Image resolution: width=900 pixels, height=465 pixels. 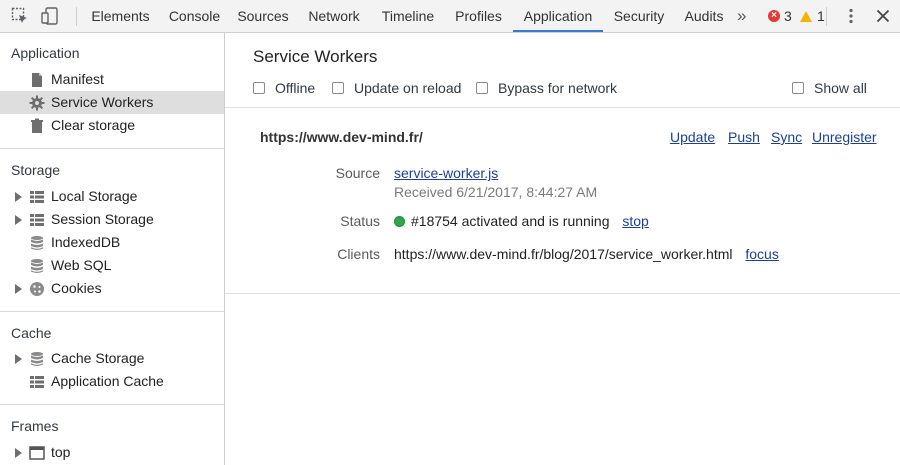 What do you see at coordinates (562, 107) in the screenshot?
I see `options-divider` at bounding box center [562, 107].